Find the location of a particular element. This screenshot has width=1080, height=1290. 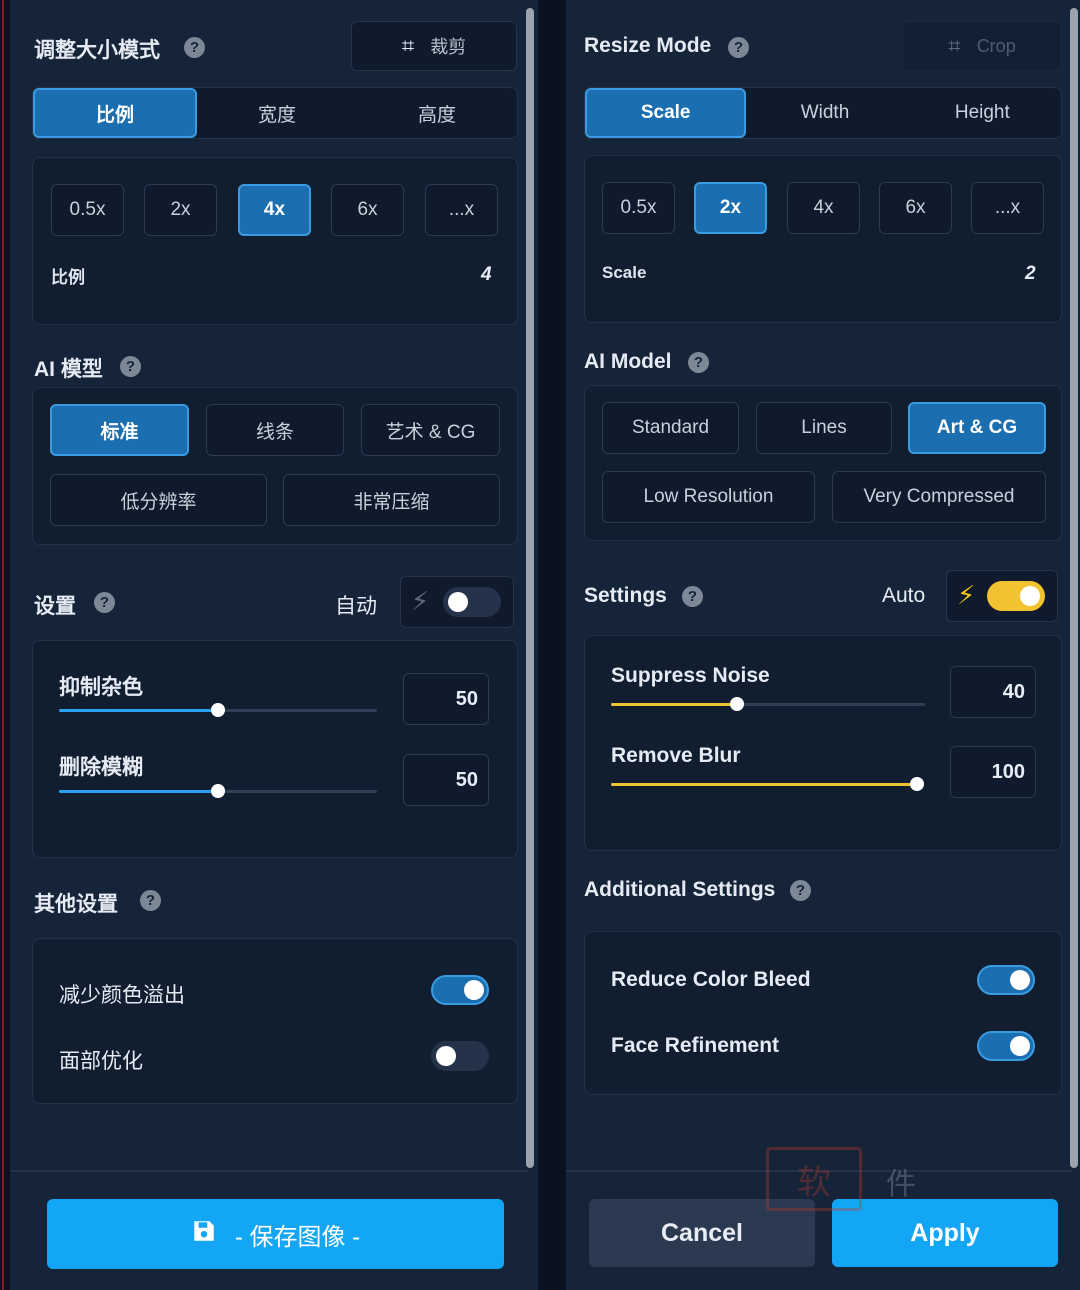

settings-card: Suppress Noise 40 Remove Blur 100 is located at coordinates (823, 743).